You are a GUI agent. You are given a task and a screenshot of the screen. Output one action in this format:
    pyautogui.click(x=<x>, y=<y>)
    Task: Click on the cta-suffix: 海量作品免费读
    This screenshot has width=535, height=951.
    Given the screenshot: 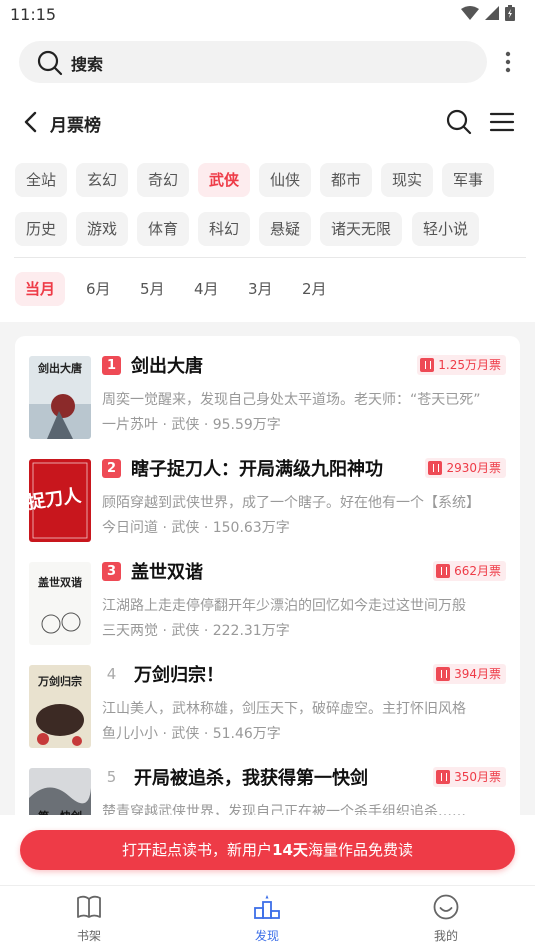 What is the action you would take?
    pyautogui.click(x=360, y=850)
    